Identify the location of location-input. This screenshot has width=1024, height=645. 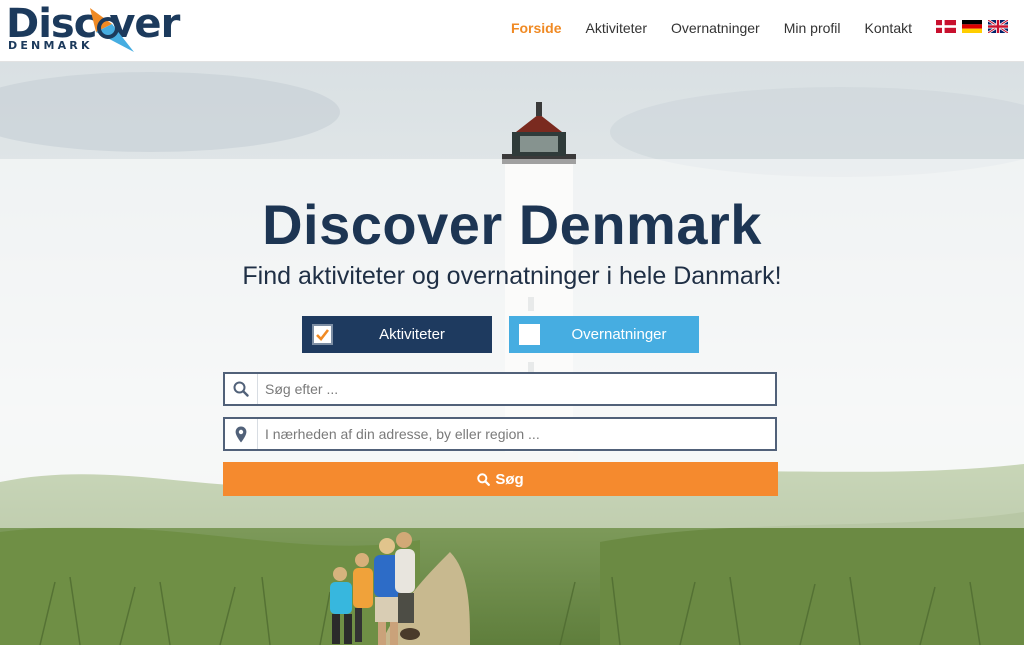
(515, 434).